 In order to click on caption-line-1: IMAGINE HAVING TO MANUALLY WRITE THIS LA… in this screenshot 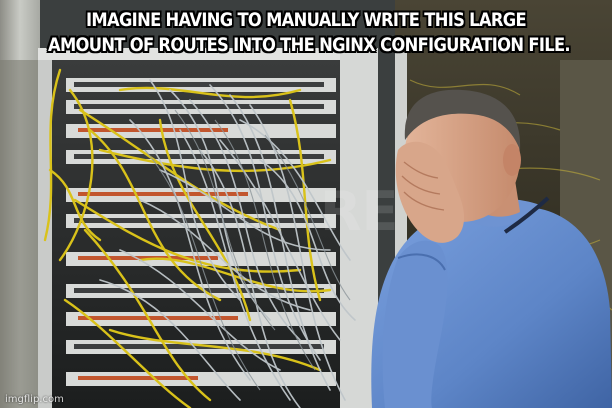, I will do `click(306, 20)`.